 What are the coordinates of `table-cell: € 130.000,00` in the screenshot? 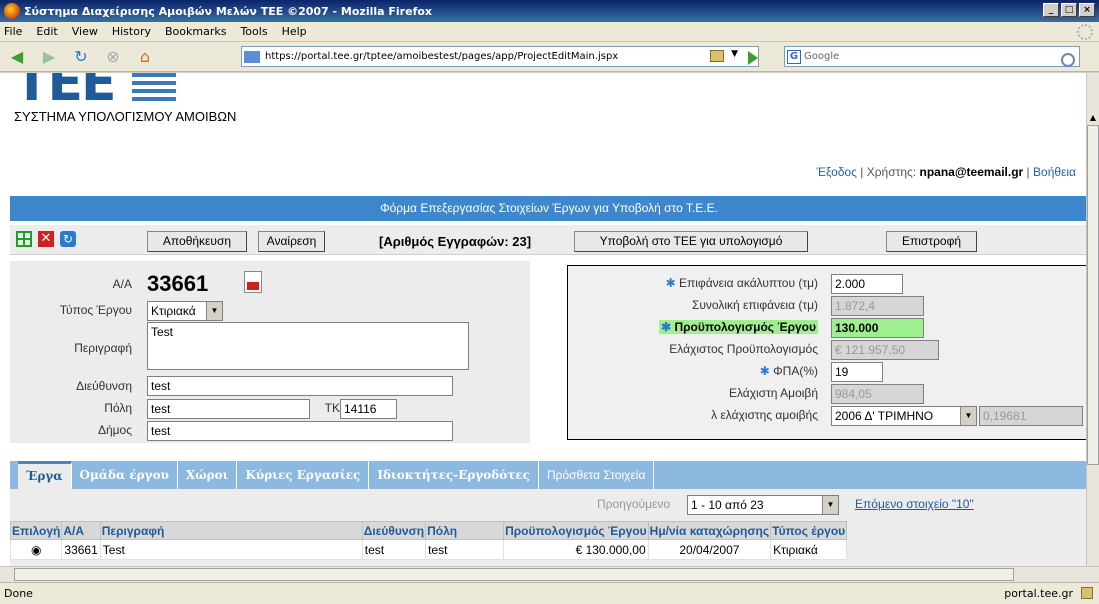 It's located at (576, 549).